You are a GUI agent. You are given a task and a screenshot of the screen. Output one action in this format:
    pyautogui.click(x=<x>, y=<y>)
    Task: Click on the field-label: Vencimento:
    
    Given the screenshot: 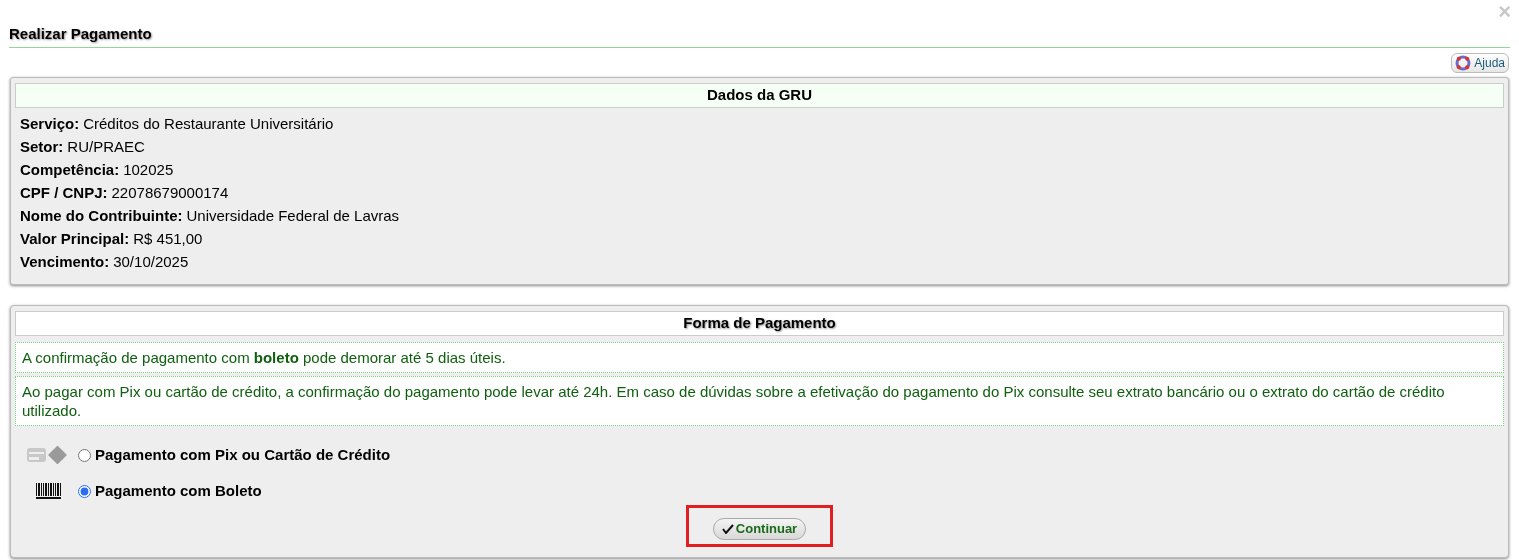 What is the action you would take?
    pyautogui.click(x=65, y=262)
    